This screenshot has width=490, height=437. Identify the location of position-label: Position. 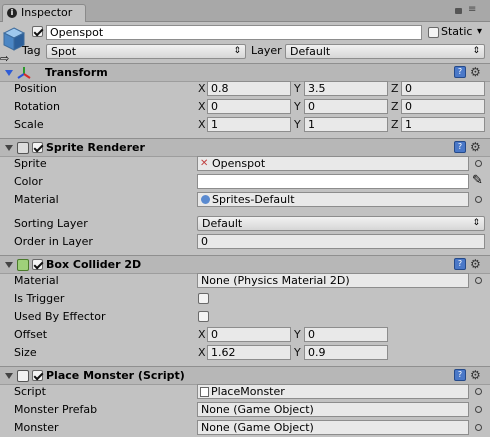
(35, 88).